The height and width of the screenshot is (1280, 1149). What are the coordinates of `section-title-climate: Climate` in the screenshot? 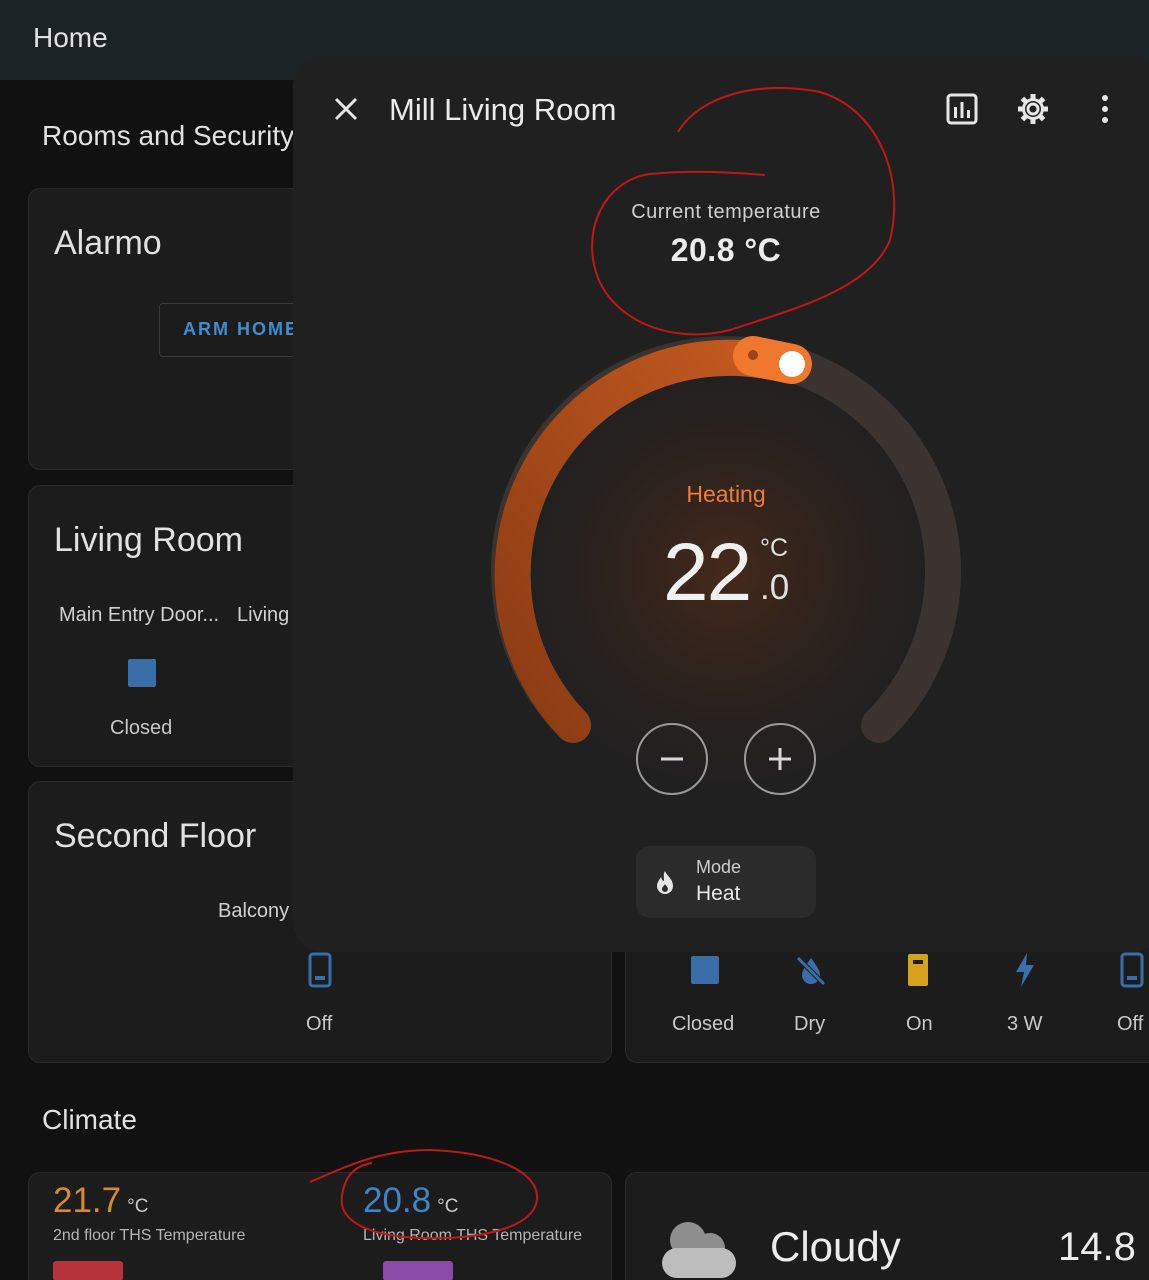 It's located at (89, 1119).